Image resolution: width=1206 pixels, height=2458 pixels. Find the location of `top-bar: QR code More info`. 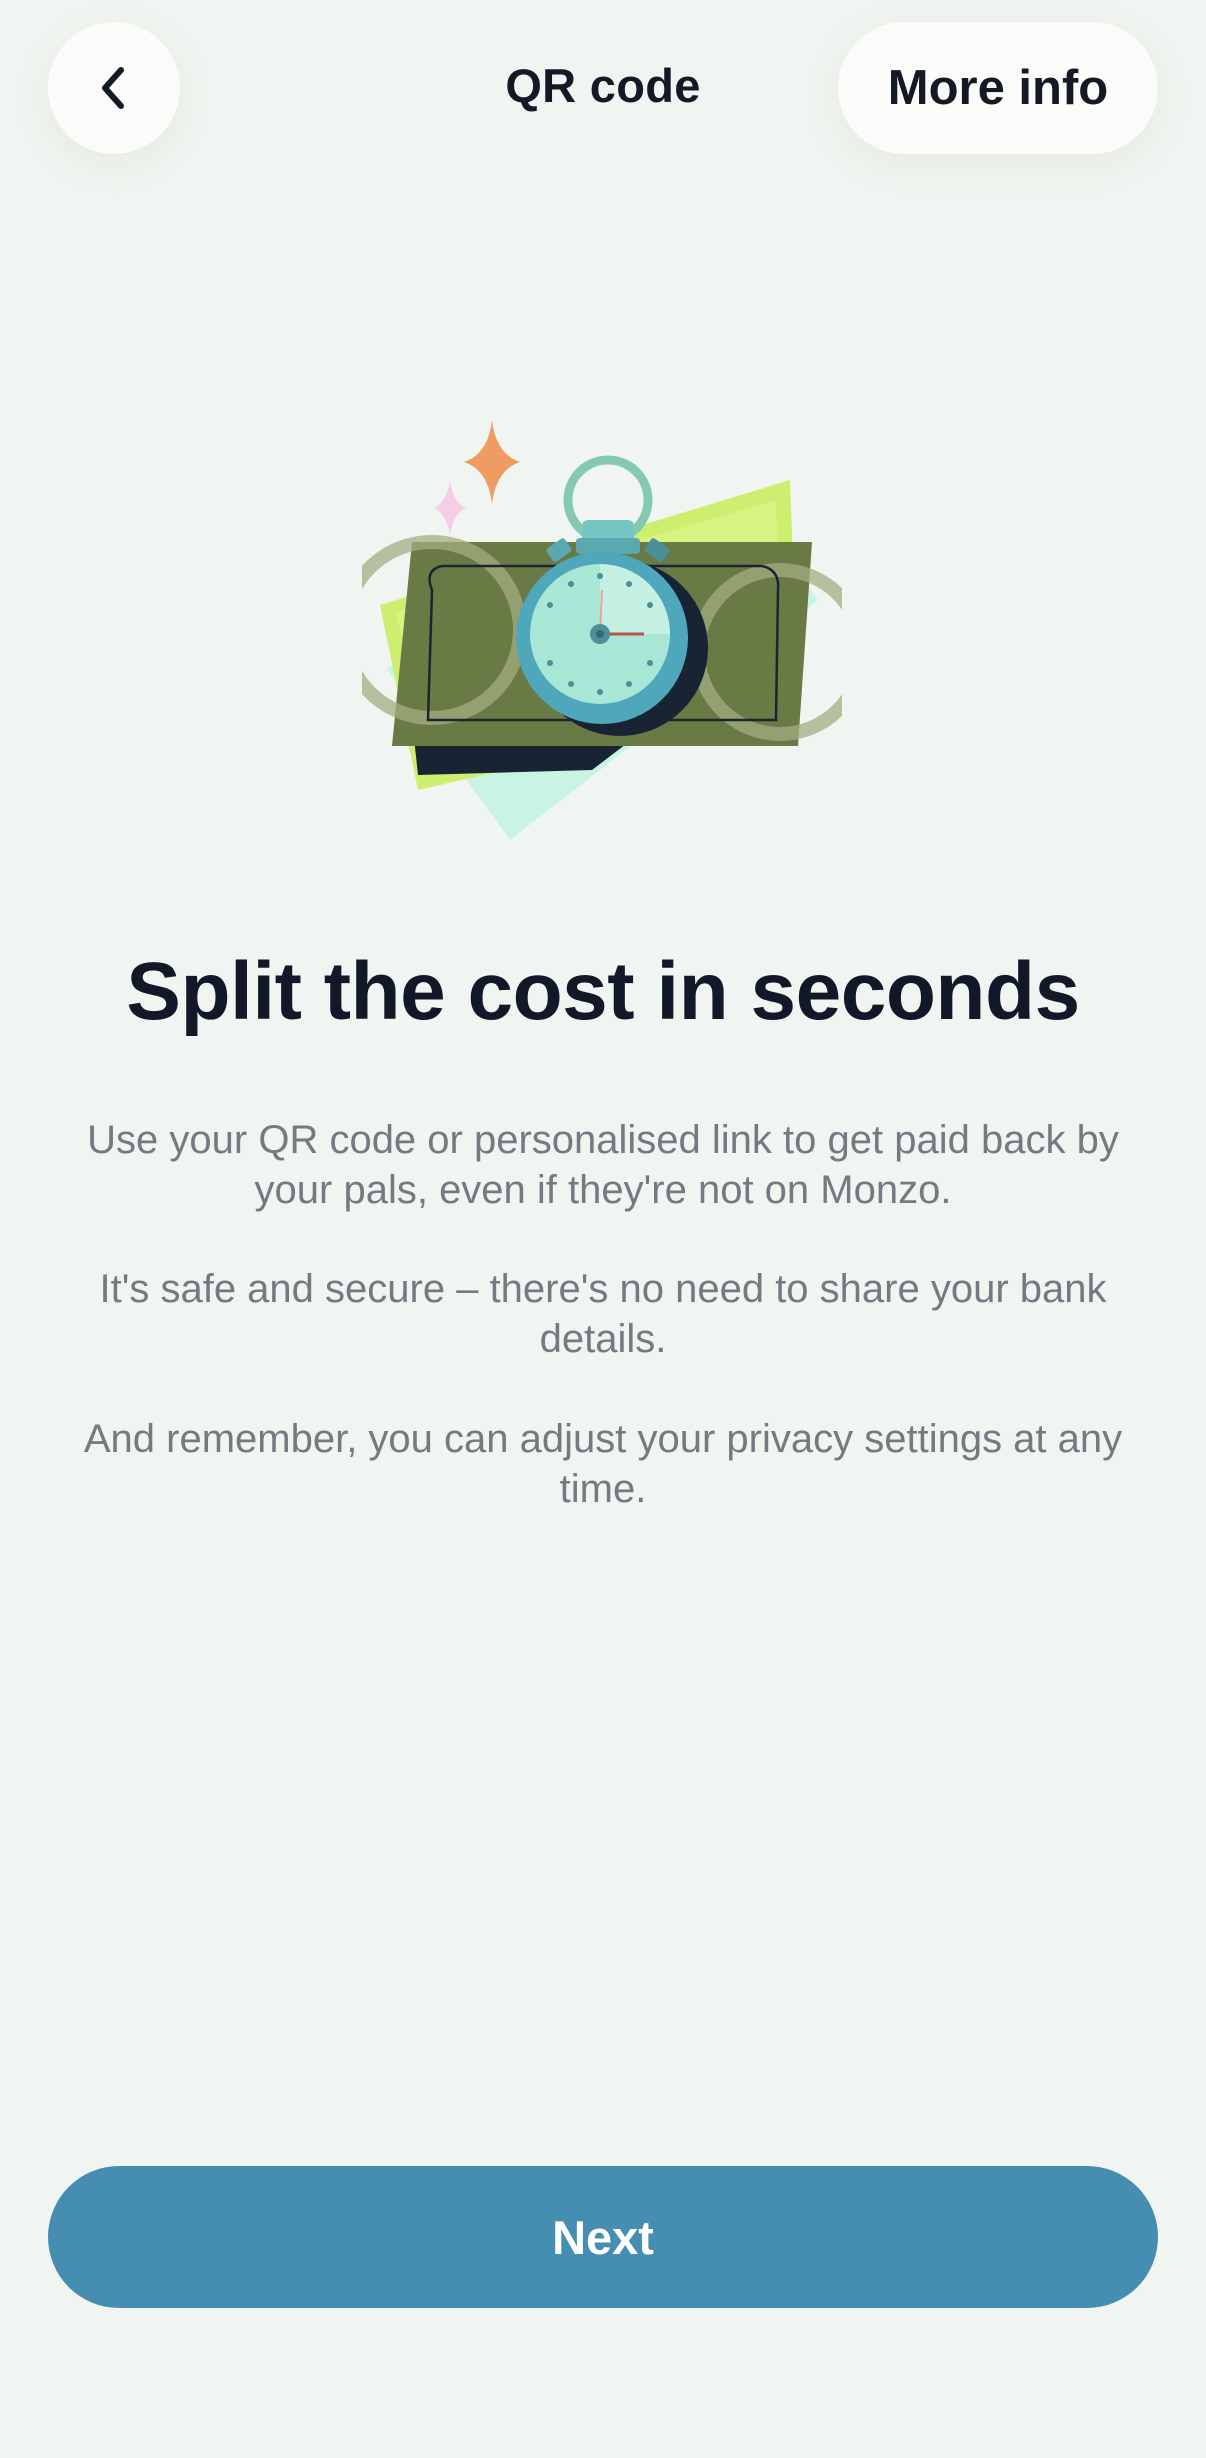

top-bar: QR code More info is located at coordinates (603, 110).